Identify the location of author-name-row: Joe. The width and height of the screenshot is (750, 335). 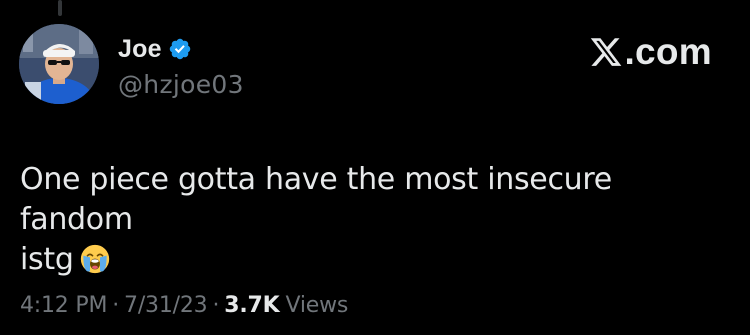
(155, 49).